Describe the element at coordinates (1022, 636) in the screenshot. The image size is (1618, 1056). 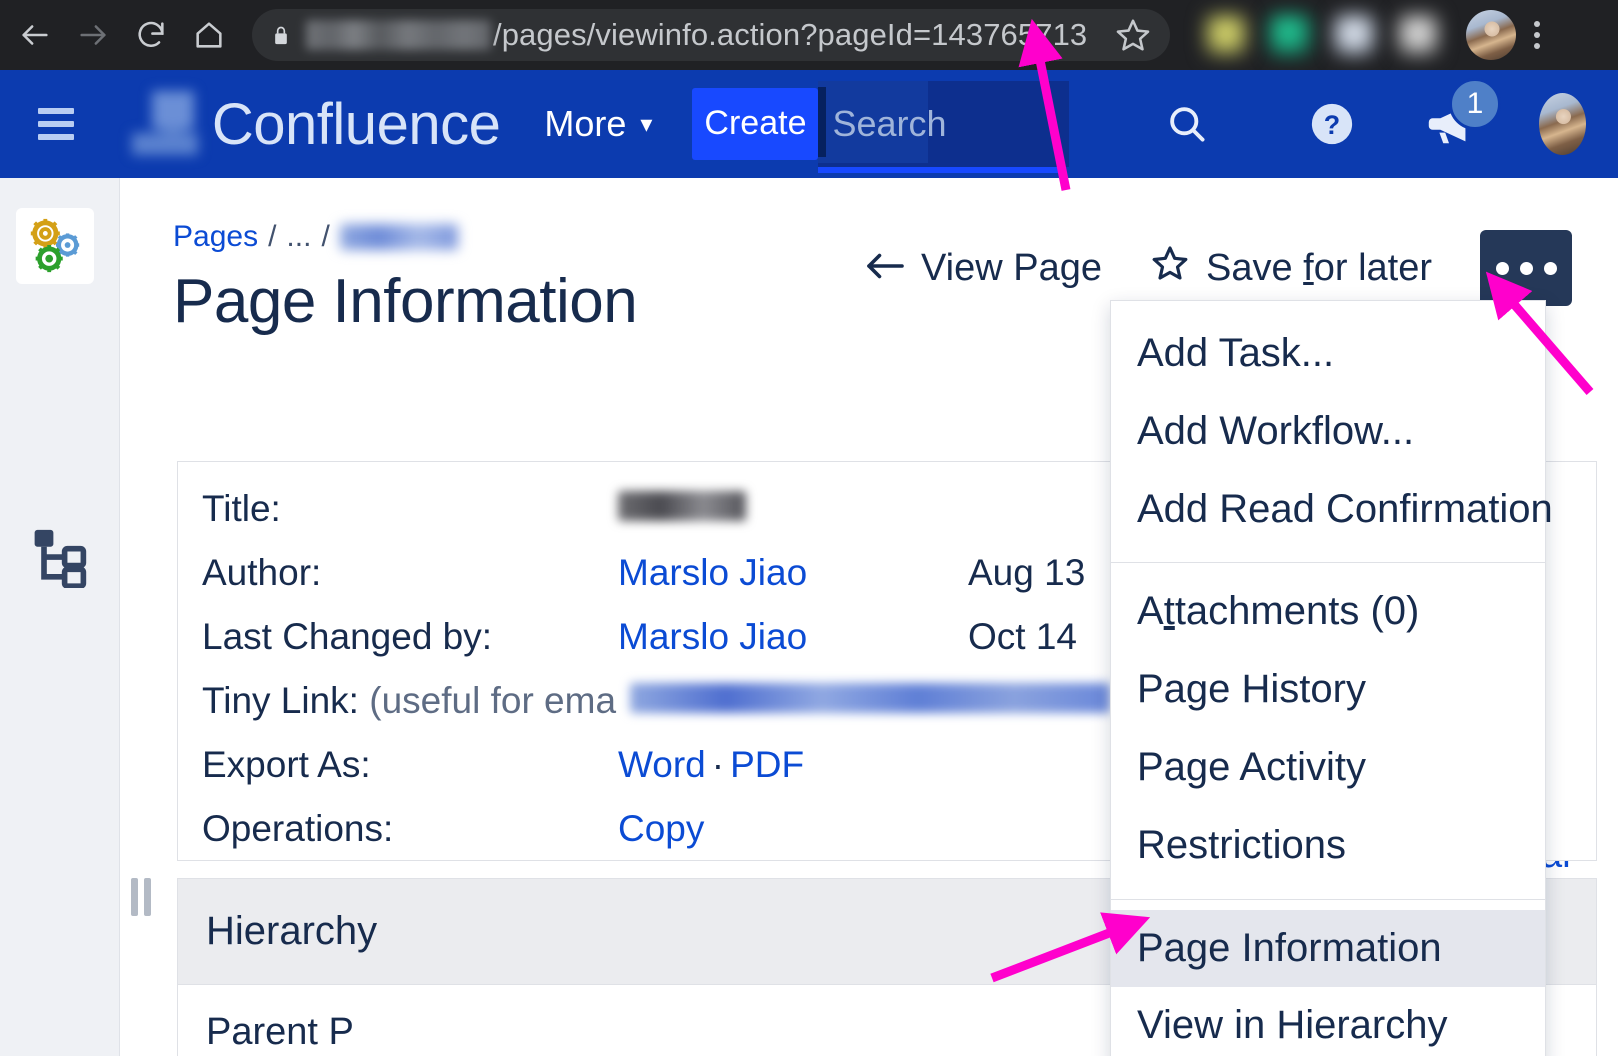
I see `info-date-last-changed: Oct 14` at that location.